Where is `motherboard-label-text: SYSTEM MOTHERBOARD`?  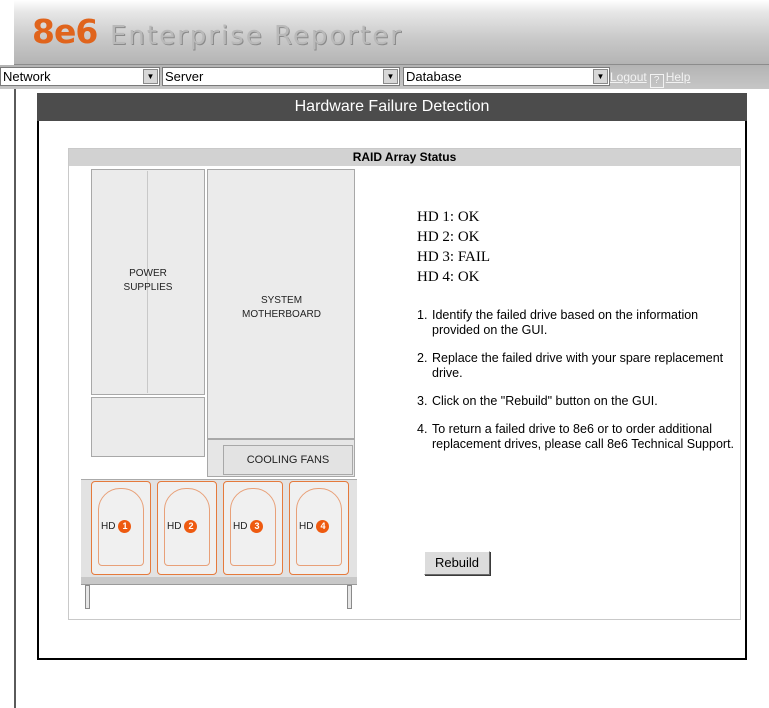 motherboard-label-text: SYSTEM MOTHERBOARD is located at coordinates (281, 307).